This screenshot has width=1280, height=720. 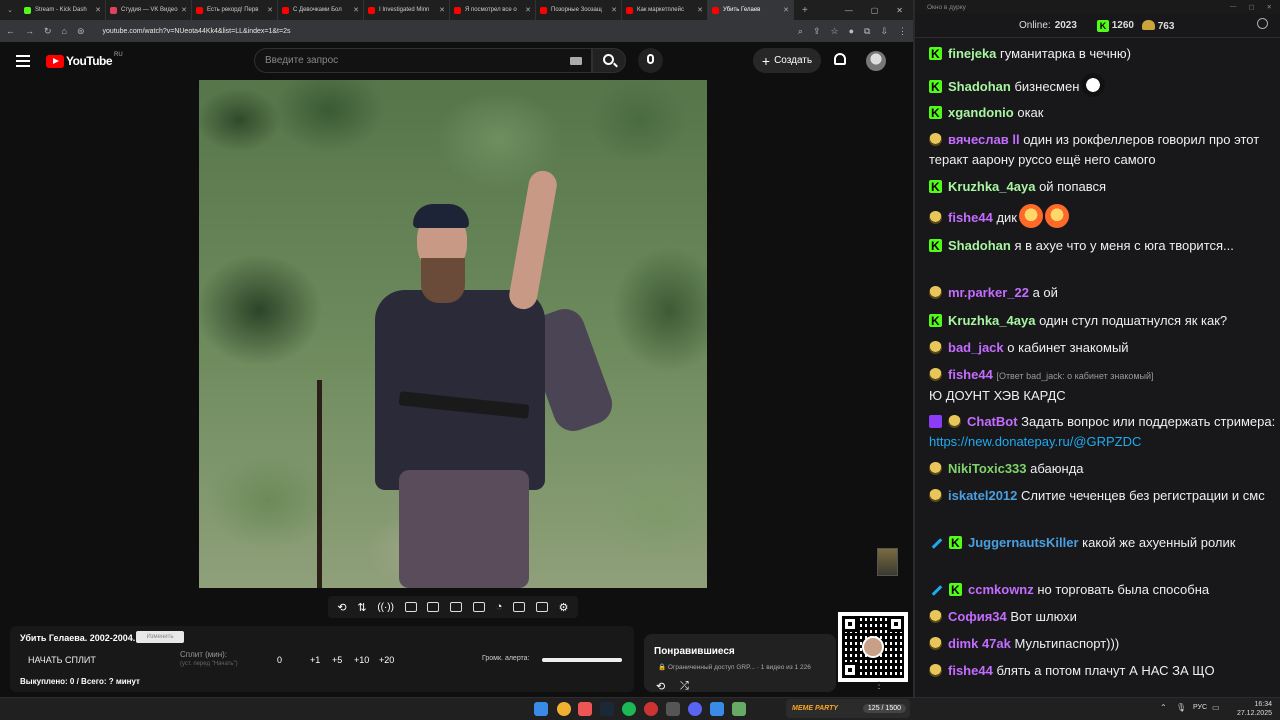 I want to click on hamburger-menu-icon, so click(x=23, y=61).